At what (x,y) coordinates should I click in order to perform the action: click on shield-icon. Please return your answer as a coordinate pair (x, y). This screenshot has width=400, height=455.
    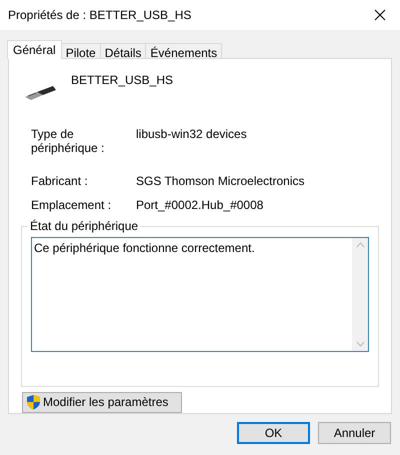
    Looking at the image, I should click on (33, 402).